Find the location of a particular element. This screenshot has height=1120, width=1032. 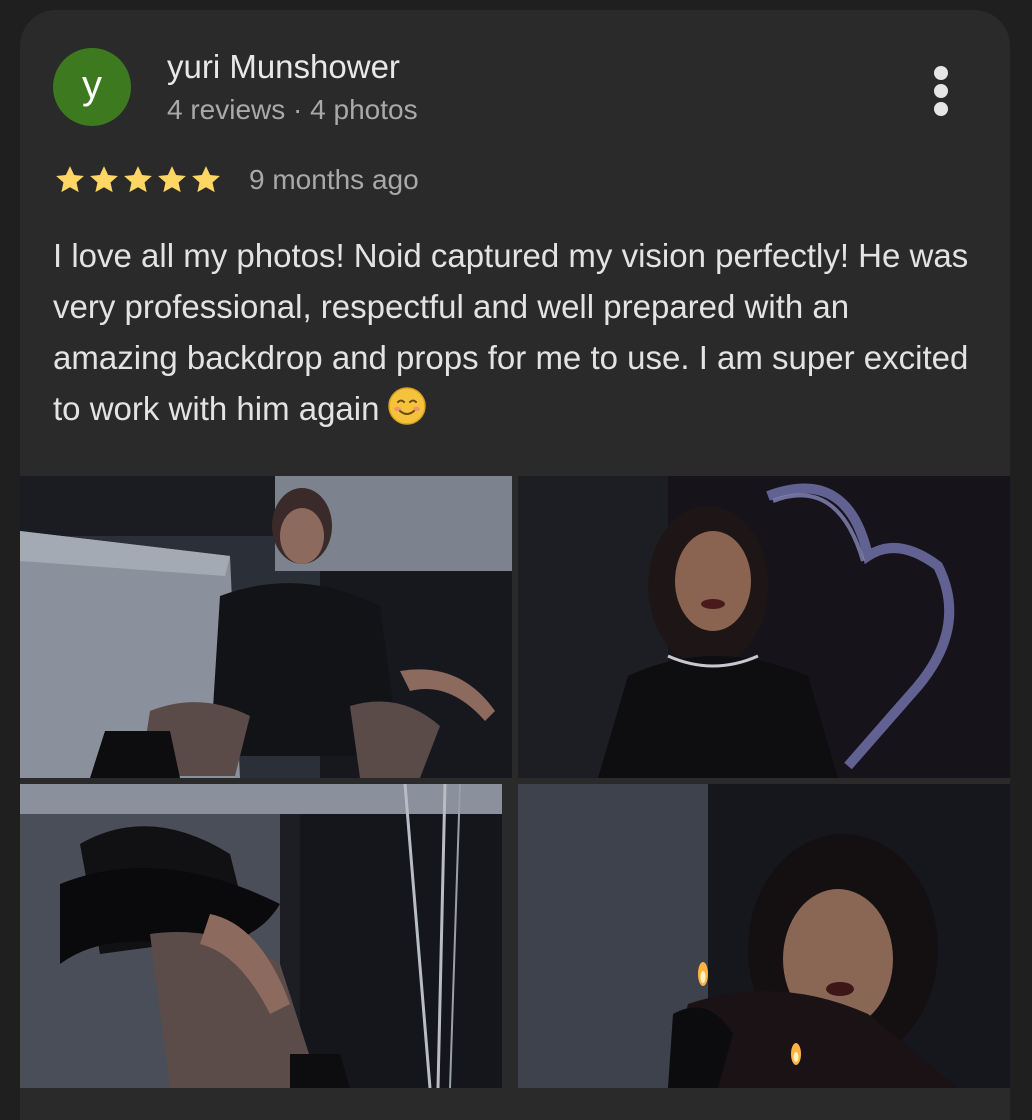

author-meta: 4 reviews · 4 photos is located at coordinates (292, 109).